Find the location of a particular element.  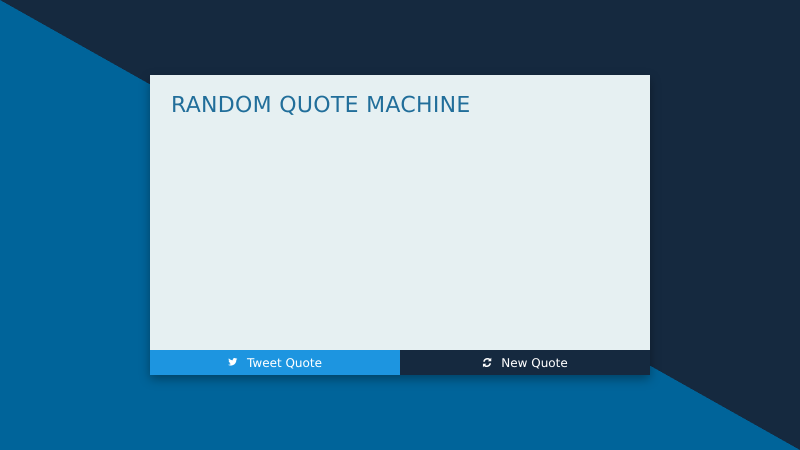

bird-icon is located at coordinates (234, 362).